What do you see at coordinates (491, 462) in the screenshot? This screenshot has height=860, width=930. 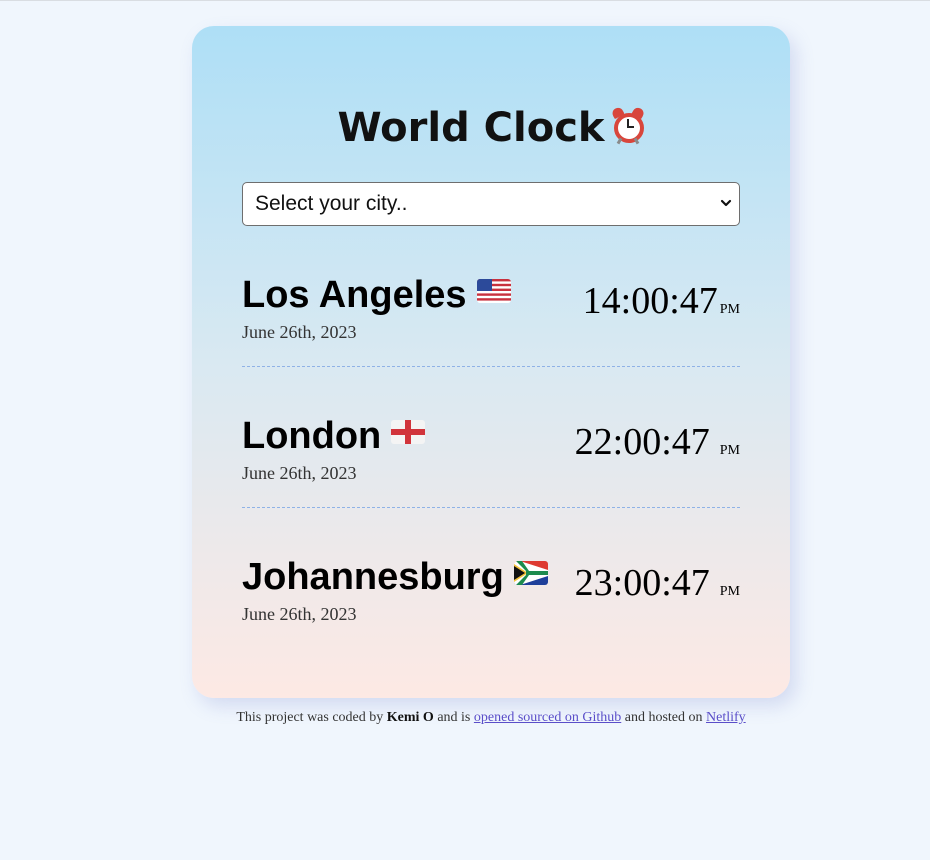 I see `city-row-london: London June 26th, 2023 22:00:47 PM` at bounding box center [491, 462].